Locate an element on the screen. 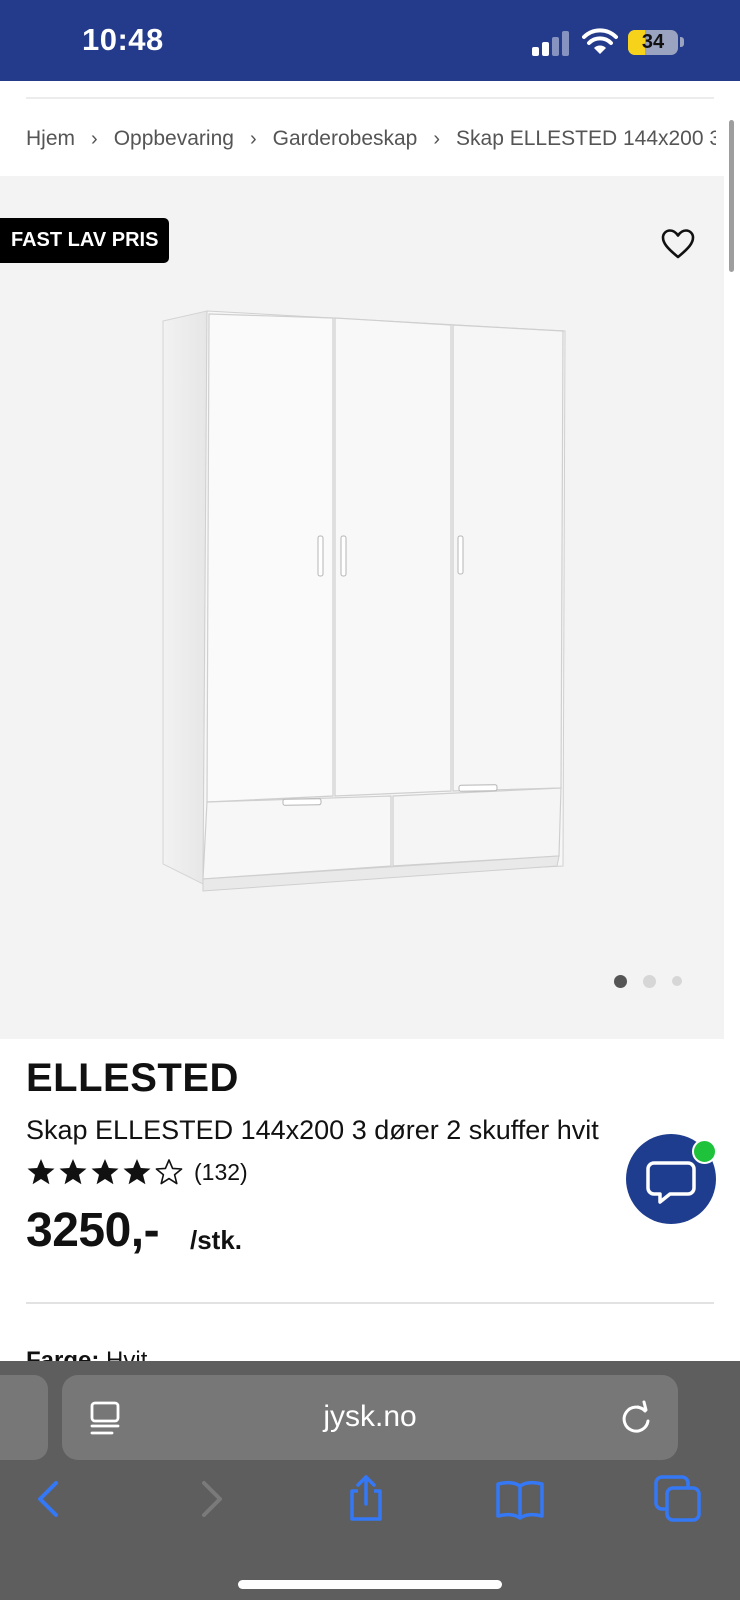 The height and width of the screenshot is (1600, 740). status-time: 10:48 is located at coordinates (123, 39).